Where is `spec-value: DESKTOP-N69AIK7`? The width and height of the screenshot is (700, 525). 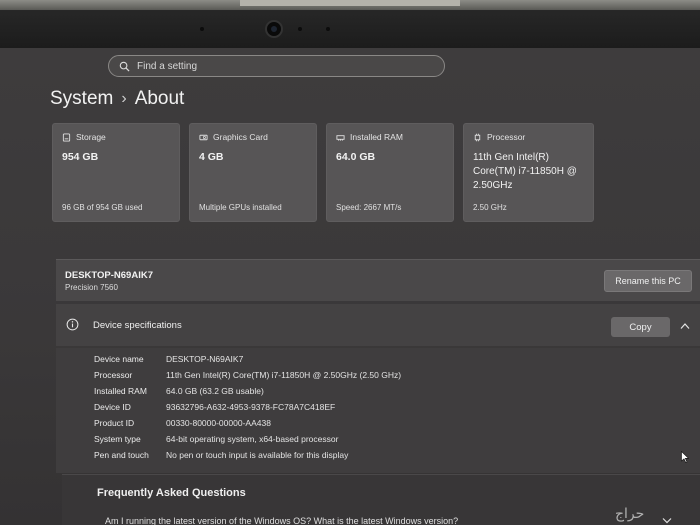
spec-value: DESKTOP-N69AIK7 is located at coordinates (205, 359).